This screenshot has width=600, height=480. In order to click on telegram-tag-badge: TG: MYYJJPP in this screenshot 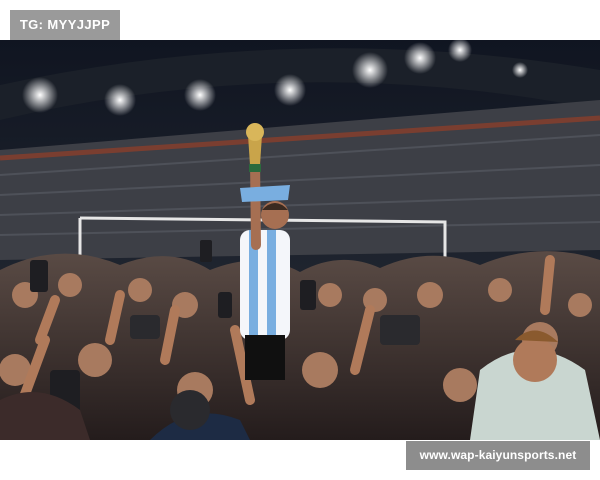, I will do `click(65, 25)`.